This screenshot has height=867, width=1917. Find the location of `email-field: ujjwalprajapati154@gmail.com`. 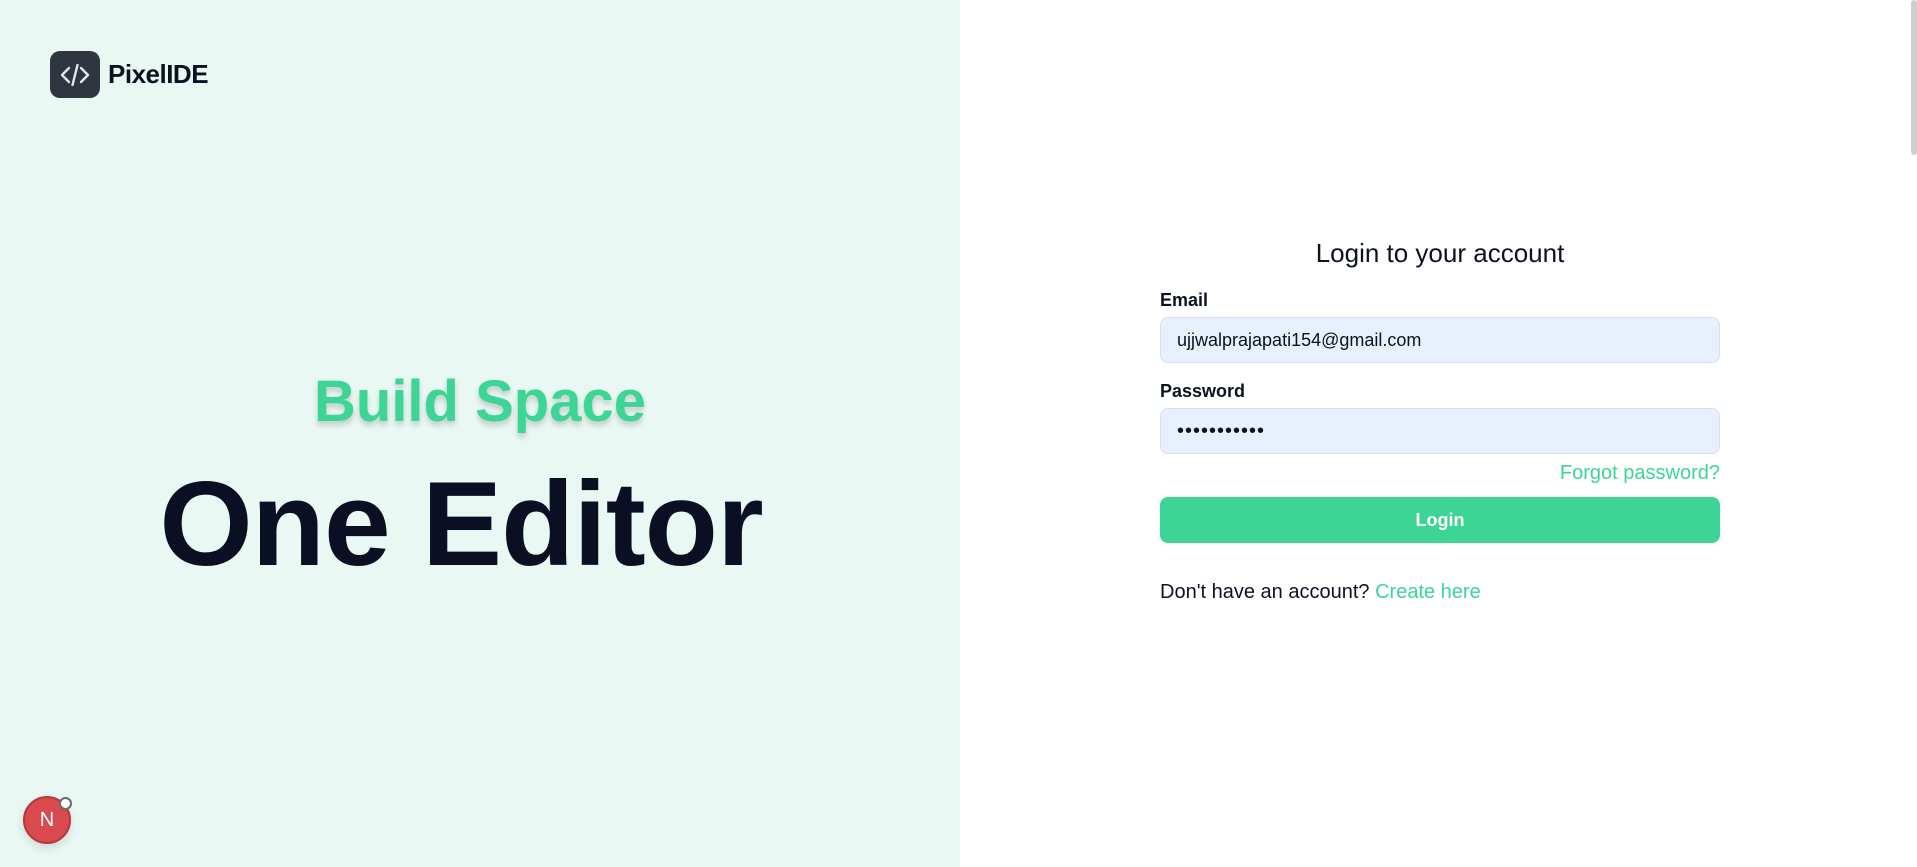

email-field: ujjwalprajapati154@gmail.com is located at coordinates (1440, 340).